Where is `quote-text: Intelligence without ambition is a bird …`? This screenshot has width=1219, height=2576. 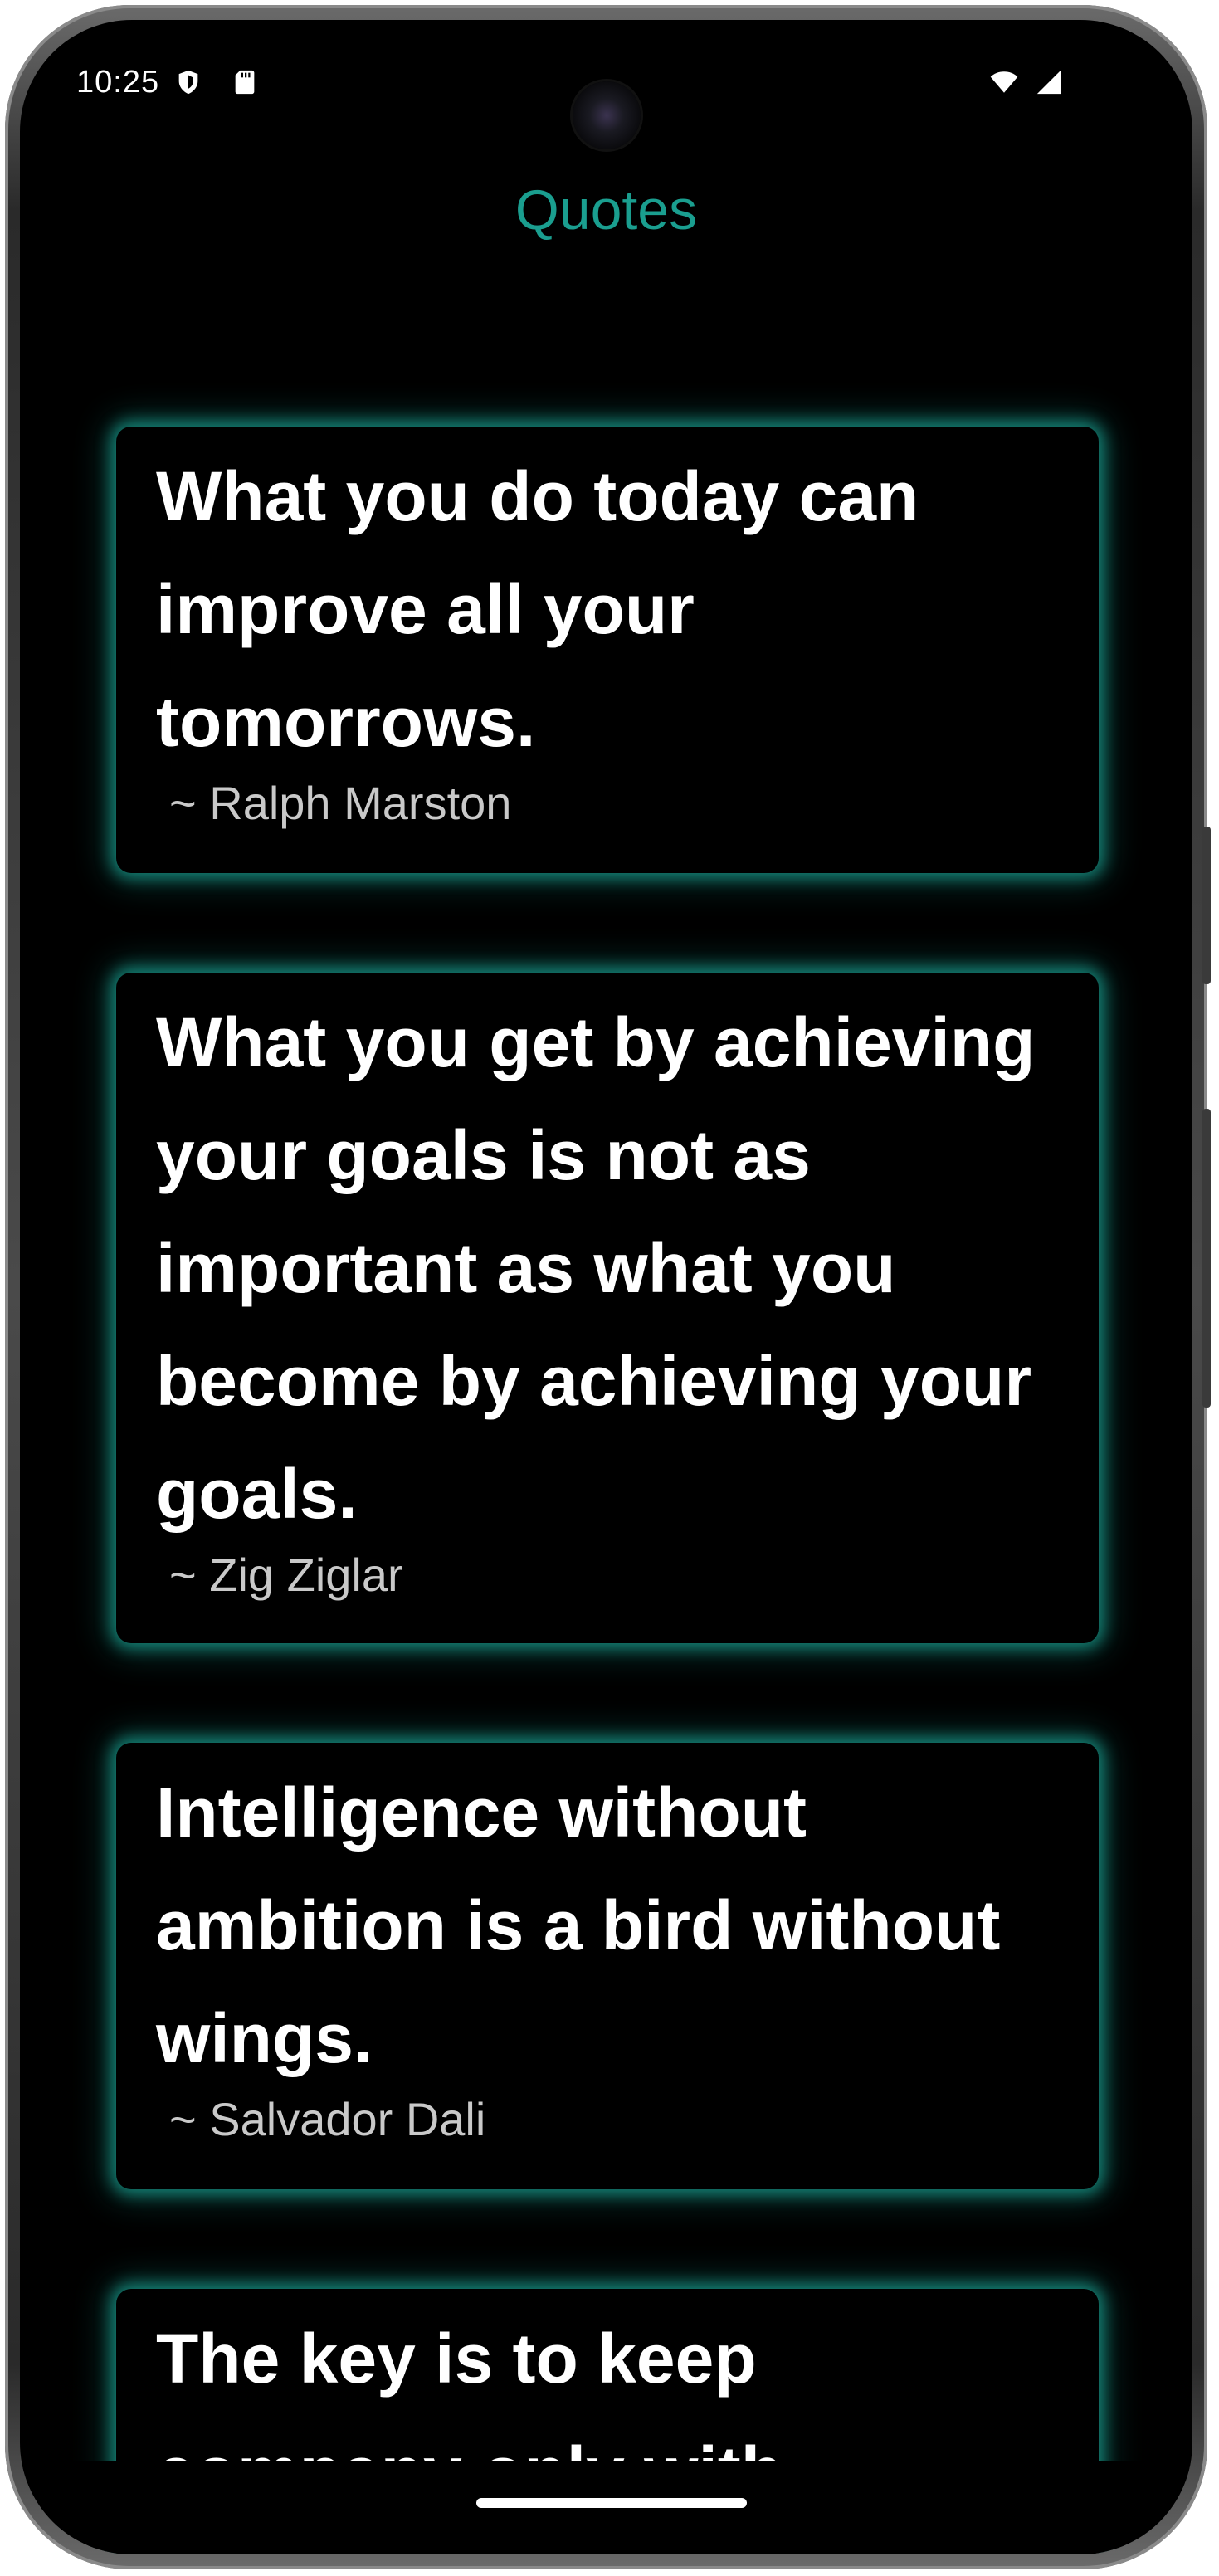
quote-text: Intelligence without ambition is a bird … is located at coordinates (579, 1925).